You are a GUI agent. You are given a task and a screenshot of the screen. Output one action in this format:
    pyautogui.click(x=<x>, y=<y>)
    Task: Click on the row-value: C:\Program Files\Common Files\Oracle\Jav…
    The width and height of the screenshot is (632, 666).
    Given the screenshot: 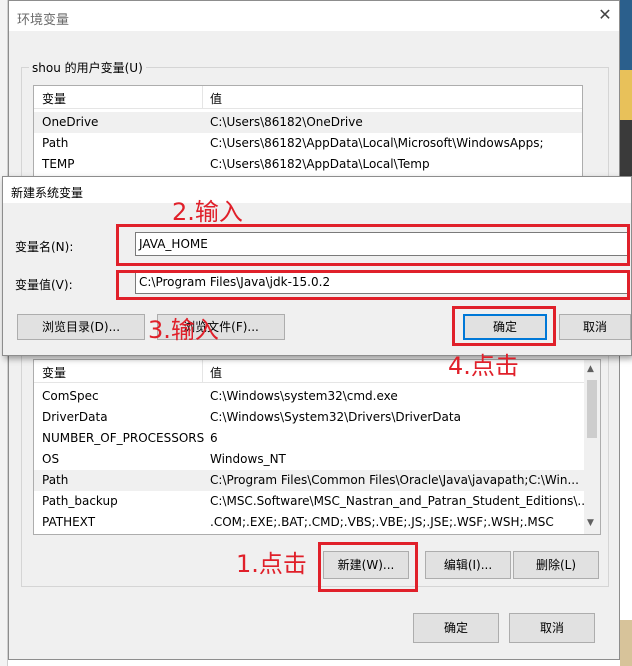 What is the action you would take?
    pyautogui.click(x=394, y=480)
    